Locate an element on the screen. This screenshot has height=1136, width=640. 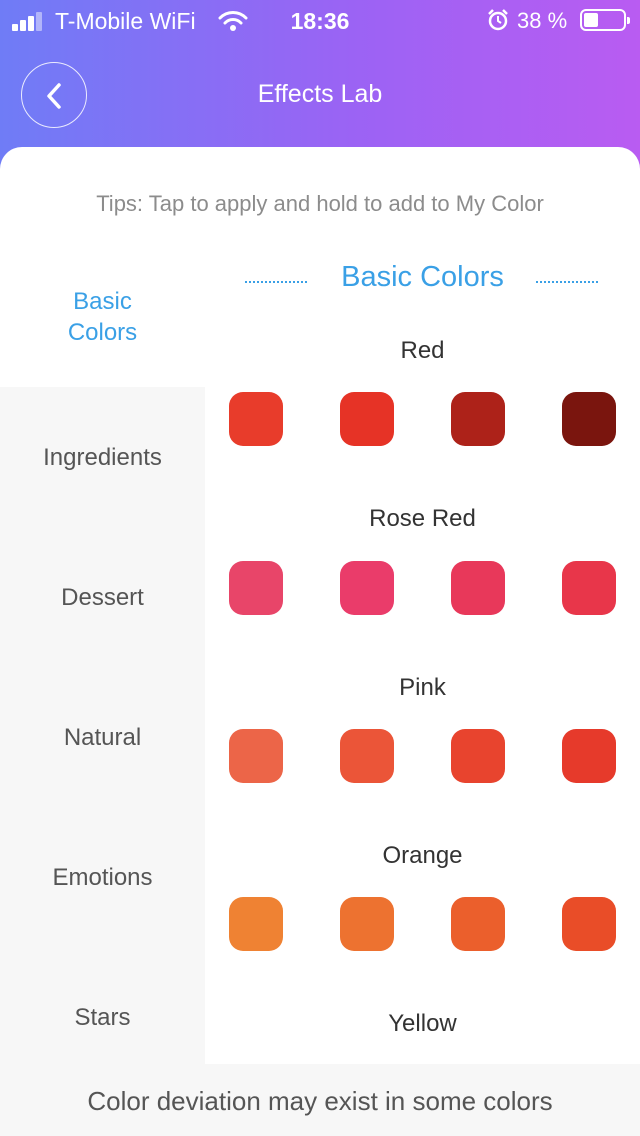
heading-divider-right is located at coordinates (567, 282).